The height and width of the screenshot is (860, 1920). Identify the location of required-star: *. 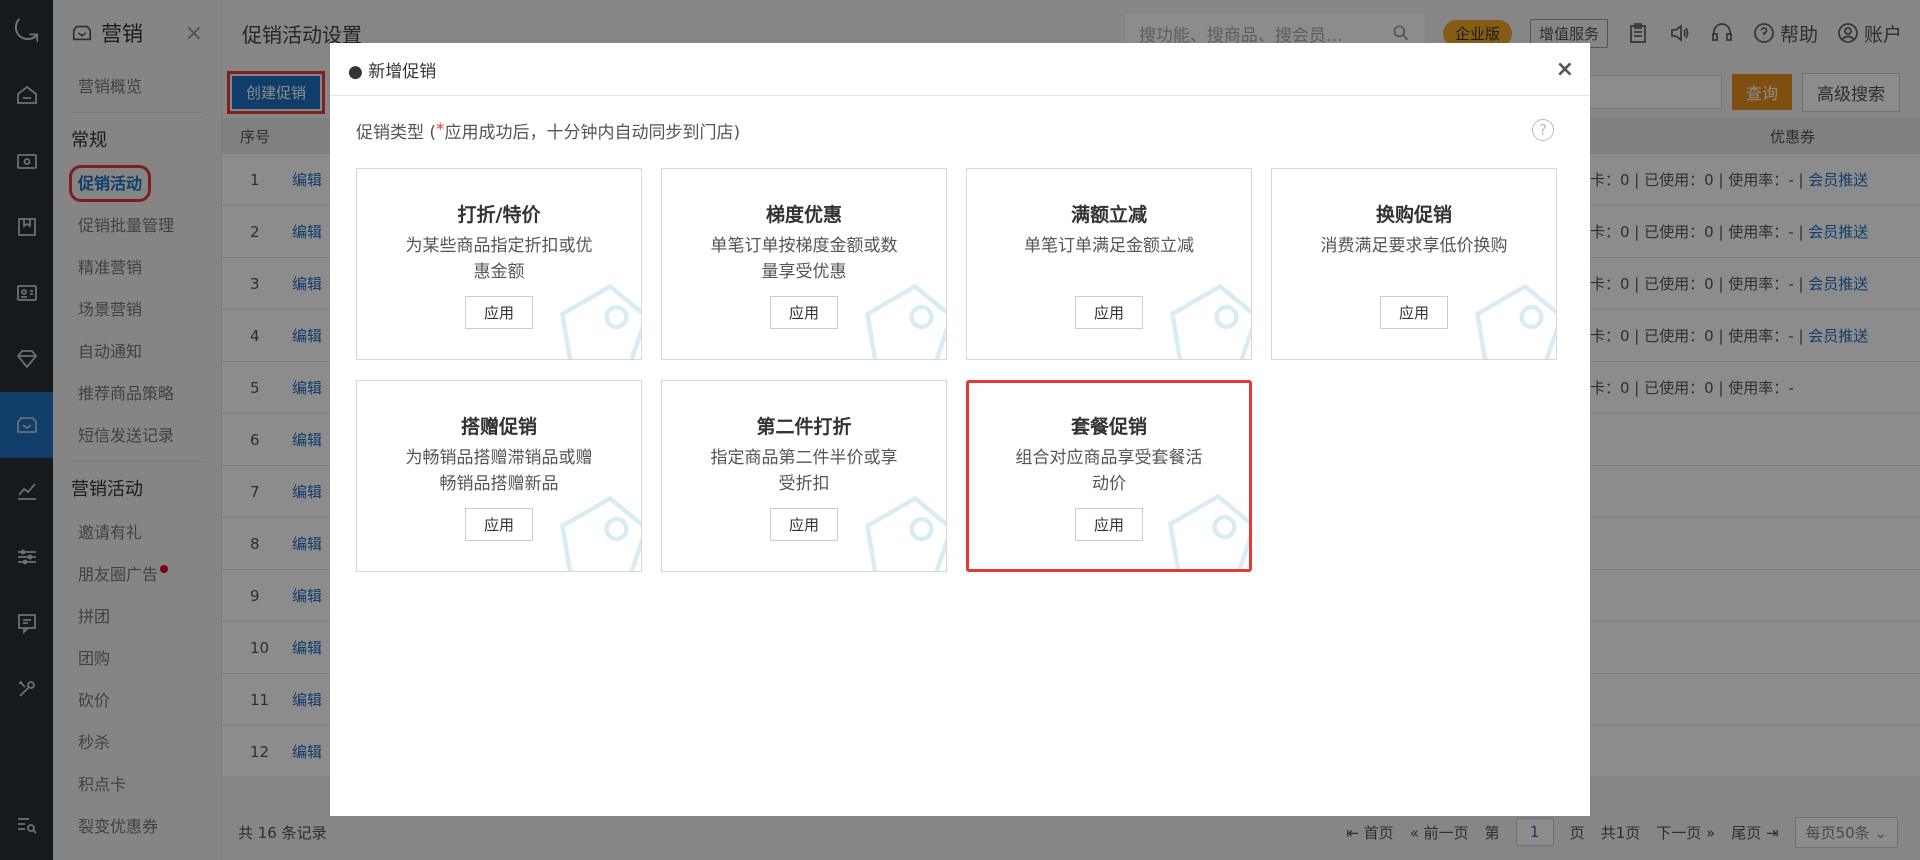
(440, 130).